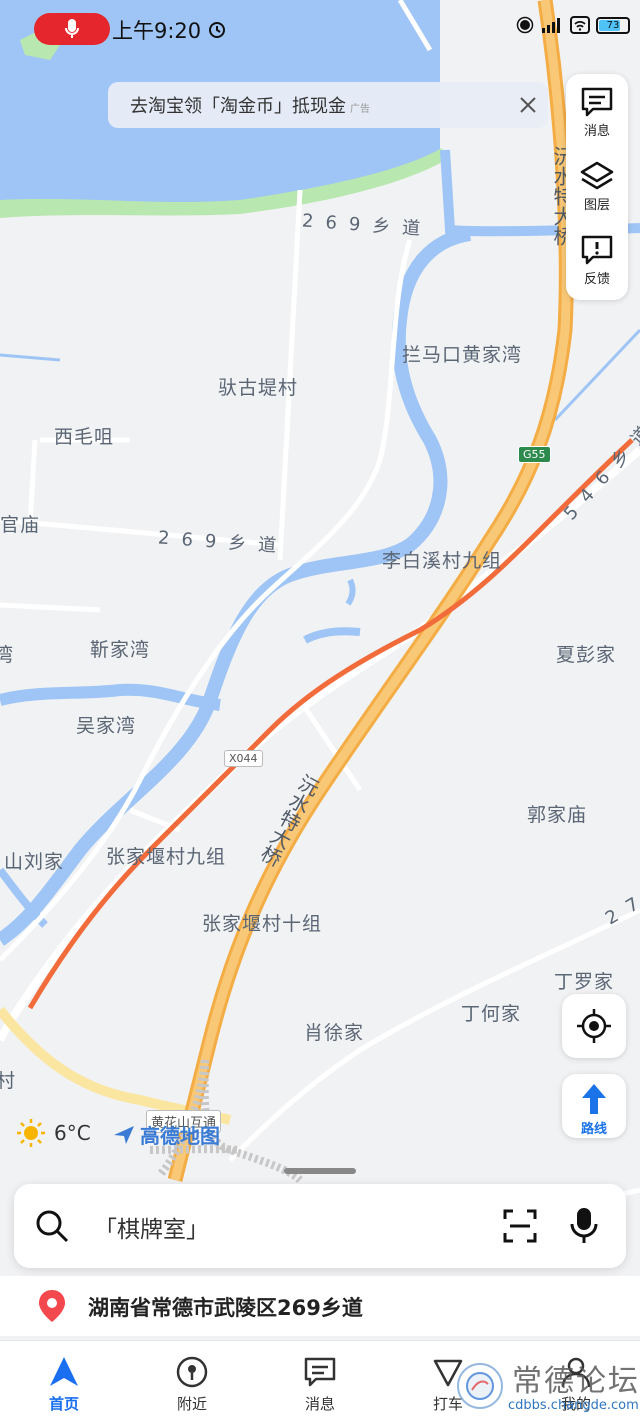 Image resolution: width=640 pixels, height=1422 pixels. I want to click on place-label: 李白溪村九组, so click(442, 561).